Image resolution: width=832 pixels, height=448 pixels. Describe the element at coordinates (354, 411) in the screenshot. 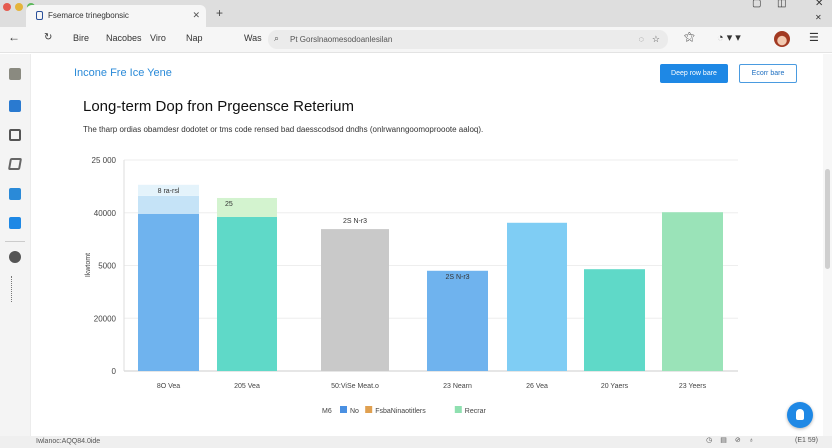

I see `legend-entry: No` at that location.